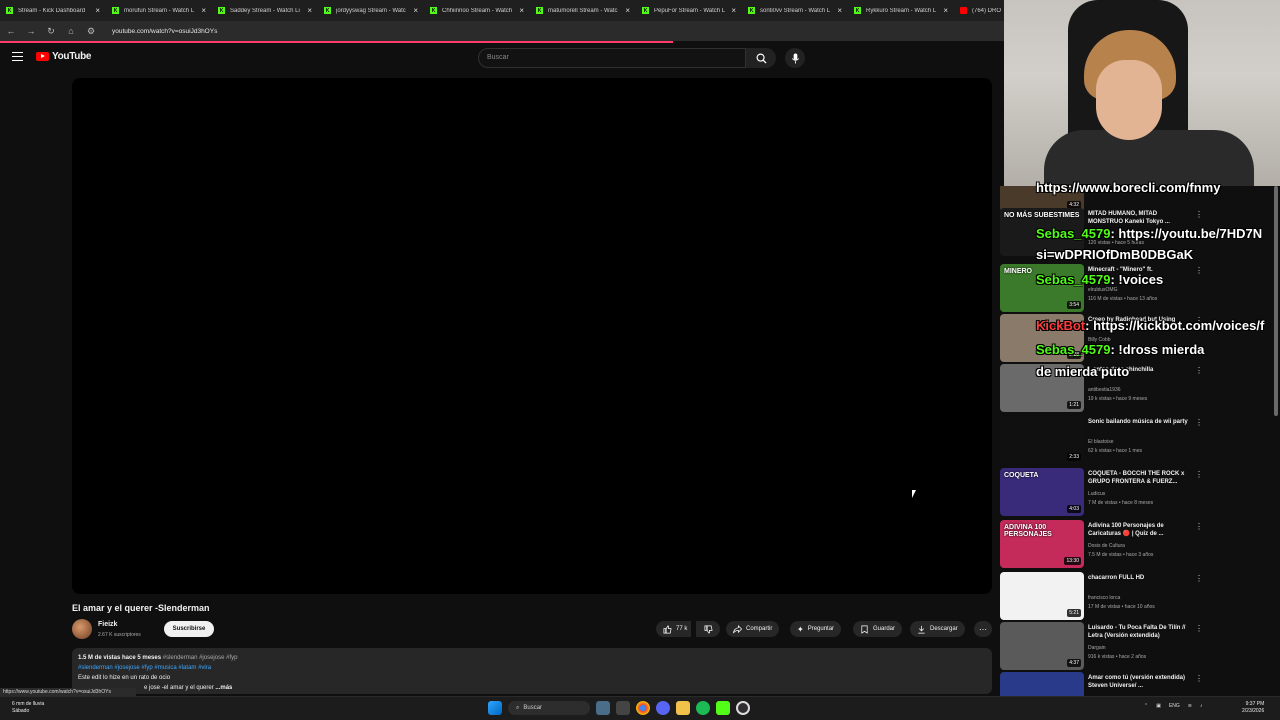  What do you see at coordinates (477, 10) in the screenshot?
I see `browser-tab: K Chhiinnoo Stream - Watch ×` at bounding box center [477, 10].